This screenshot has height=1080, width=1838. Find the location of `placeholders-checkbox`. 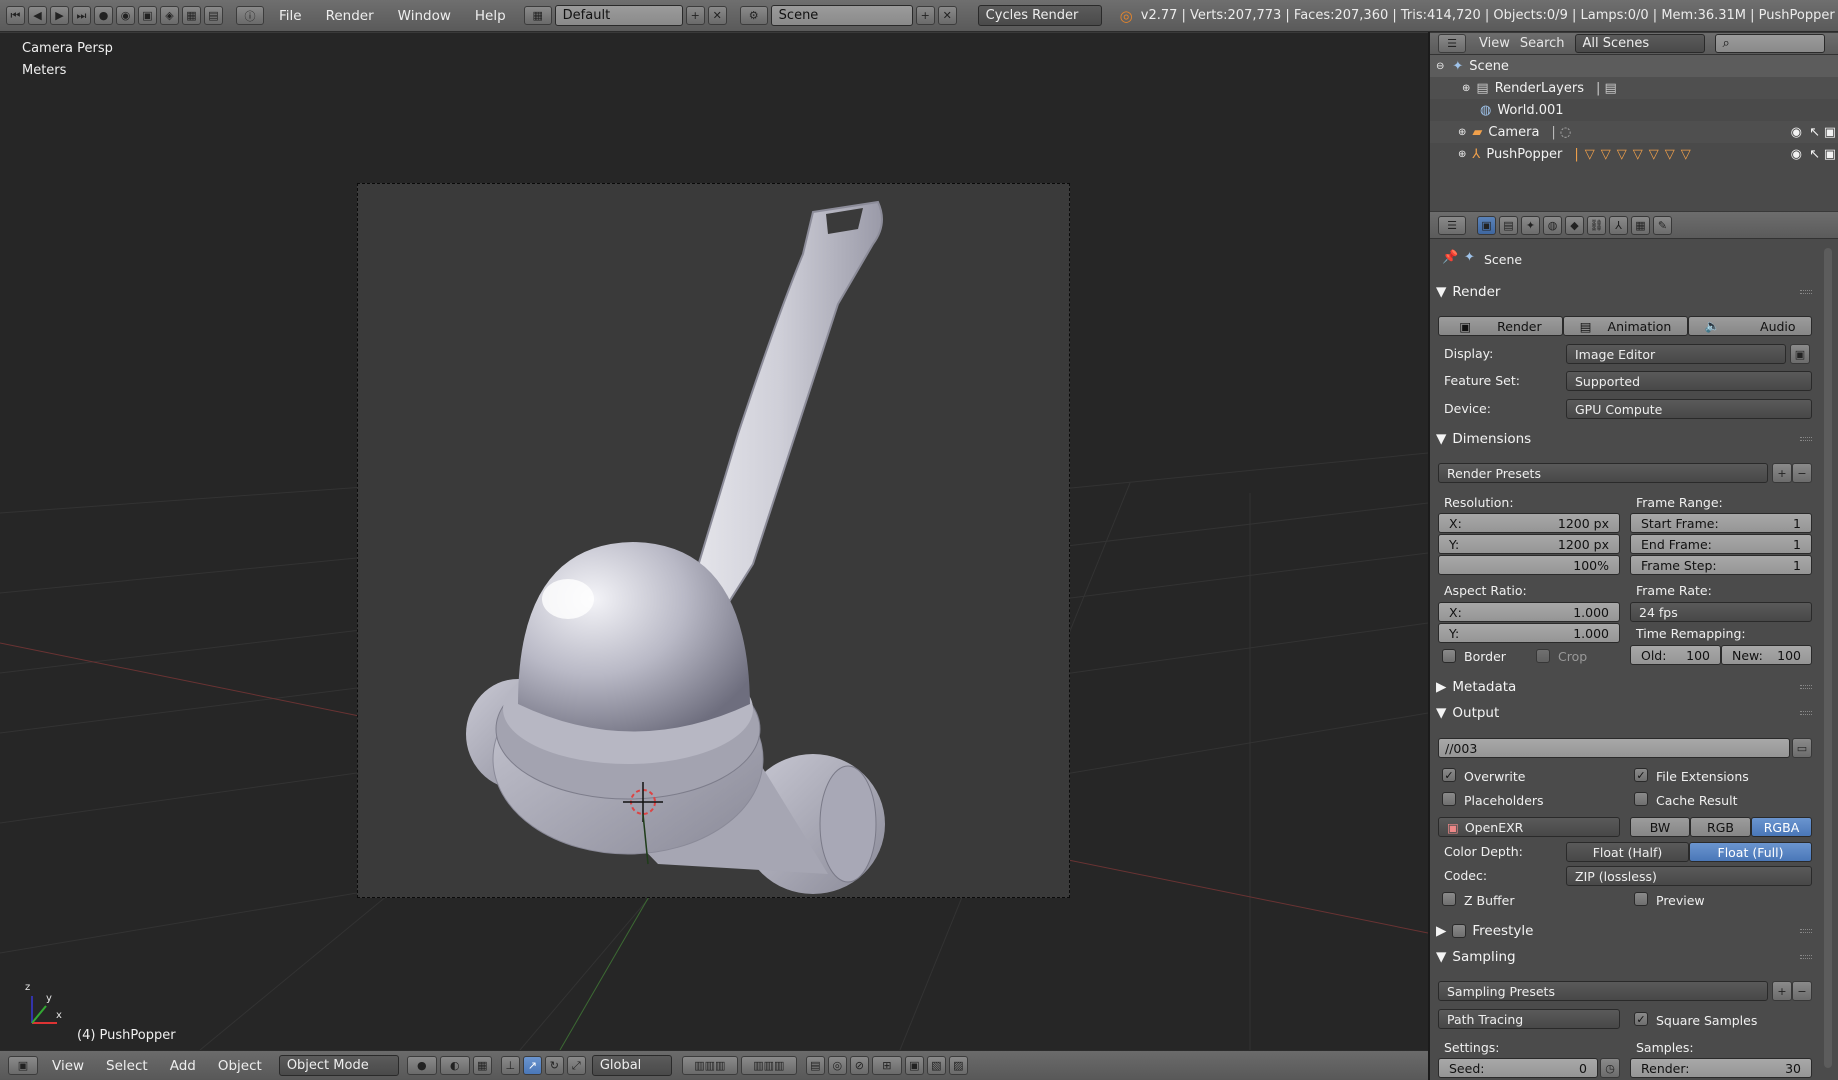

placeholders-checkbox is located at coordinates (1449, 799).